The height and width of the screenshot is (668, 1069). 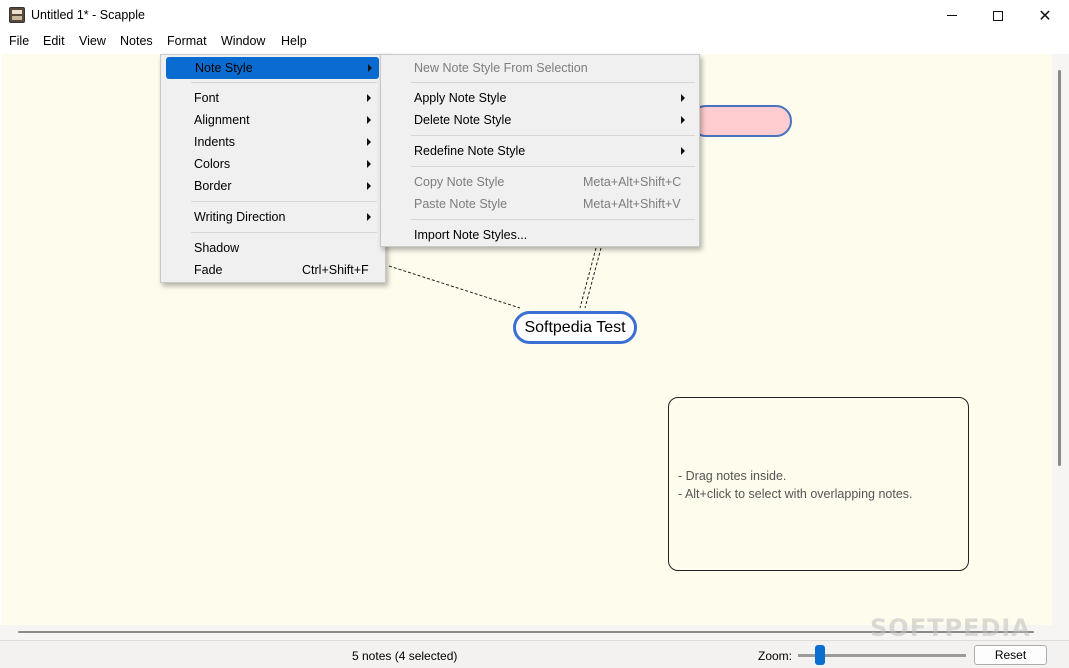 I want to click on title-bar: Untitled 1* - Scapple ✕, so click(x=534, y=15).